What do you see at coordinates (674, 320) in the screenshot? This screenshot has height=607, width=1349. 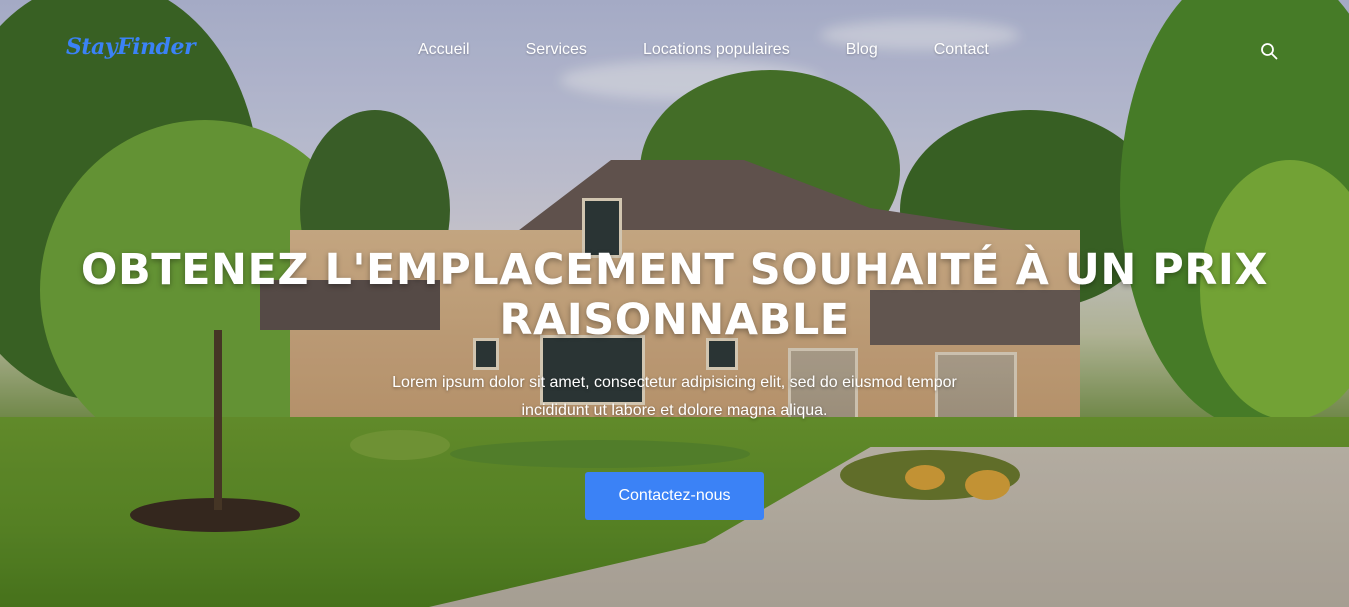 I see `hero-title-line-2: RAISONNABLE` at bounding box center [674, 320].